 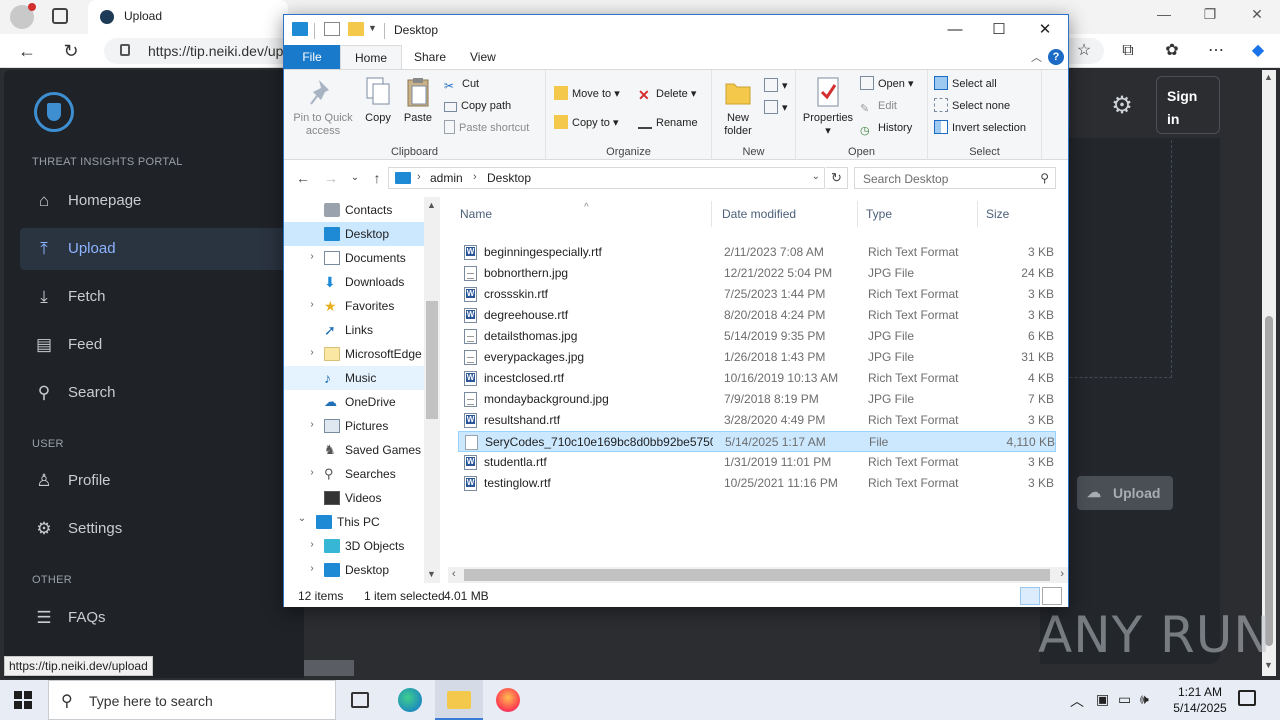 I want to click on move-to-button: Move to ▾, so click(x=587, y=94).